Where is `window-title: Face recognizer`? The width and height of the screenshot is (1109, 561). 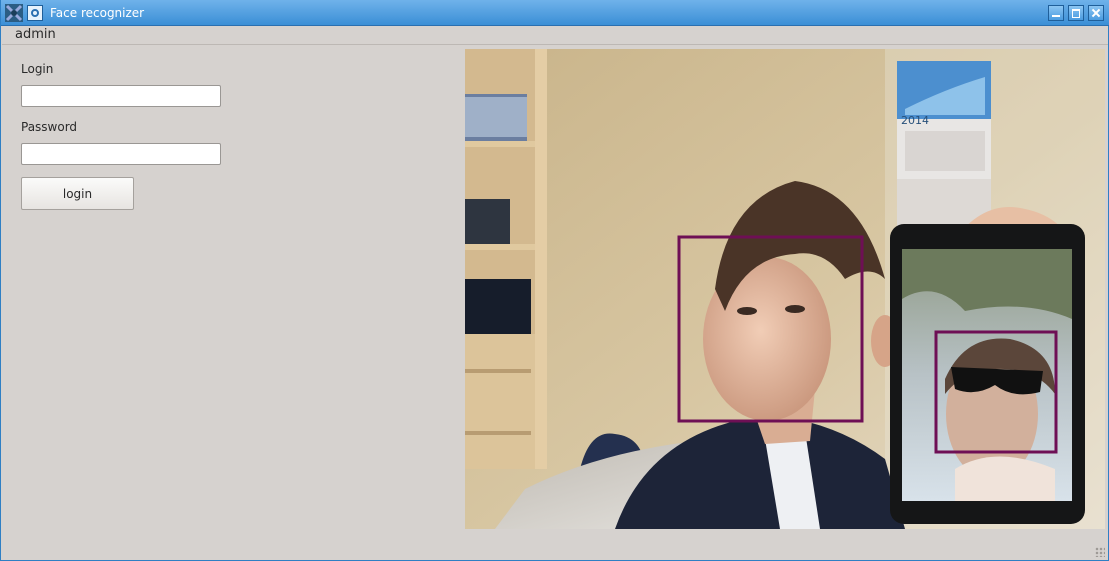
window-title: Face recognizer is located at coordinates (97, 13).